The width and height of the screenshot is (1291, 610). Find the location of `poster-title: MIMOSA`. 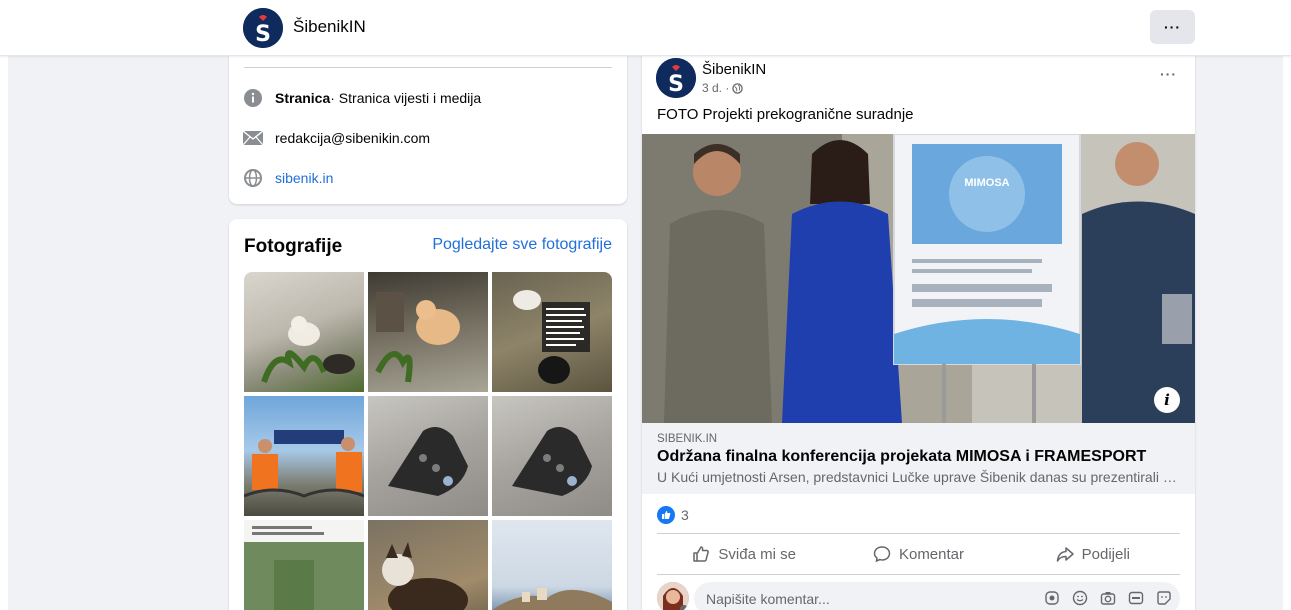

poster-title: MIMOSA is located at coordinates (986, 183).